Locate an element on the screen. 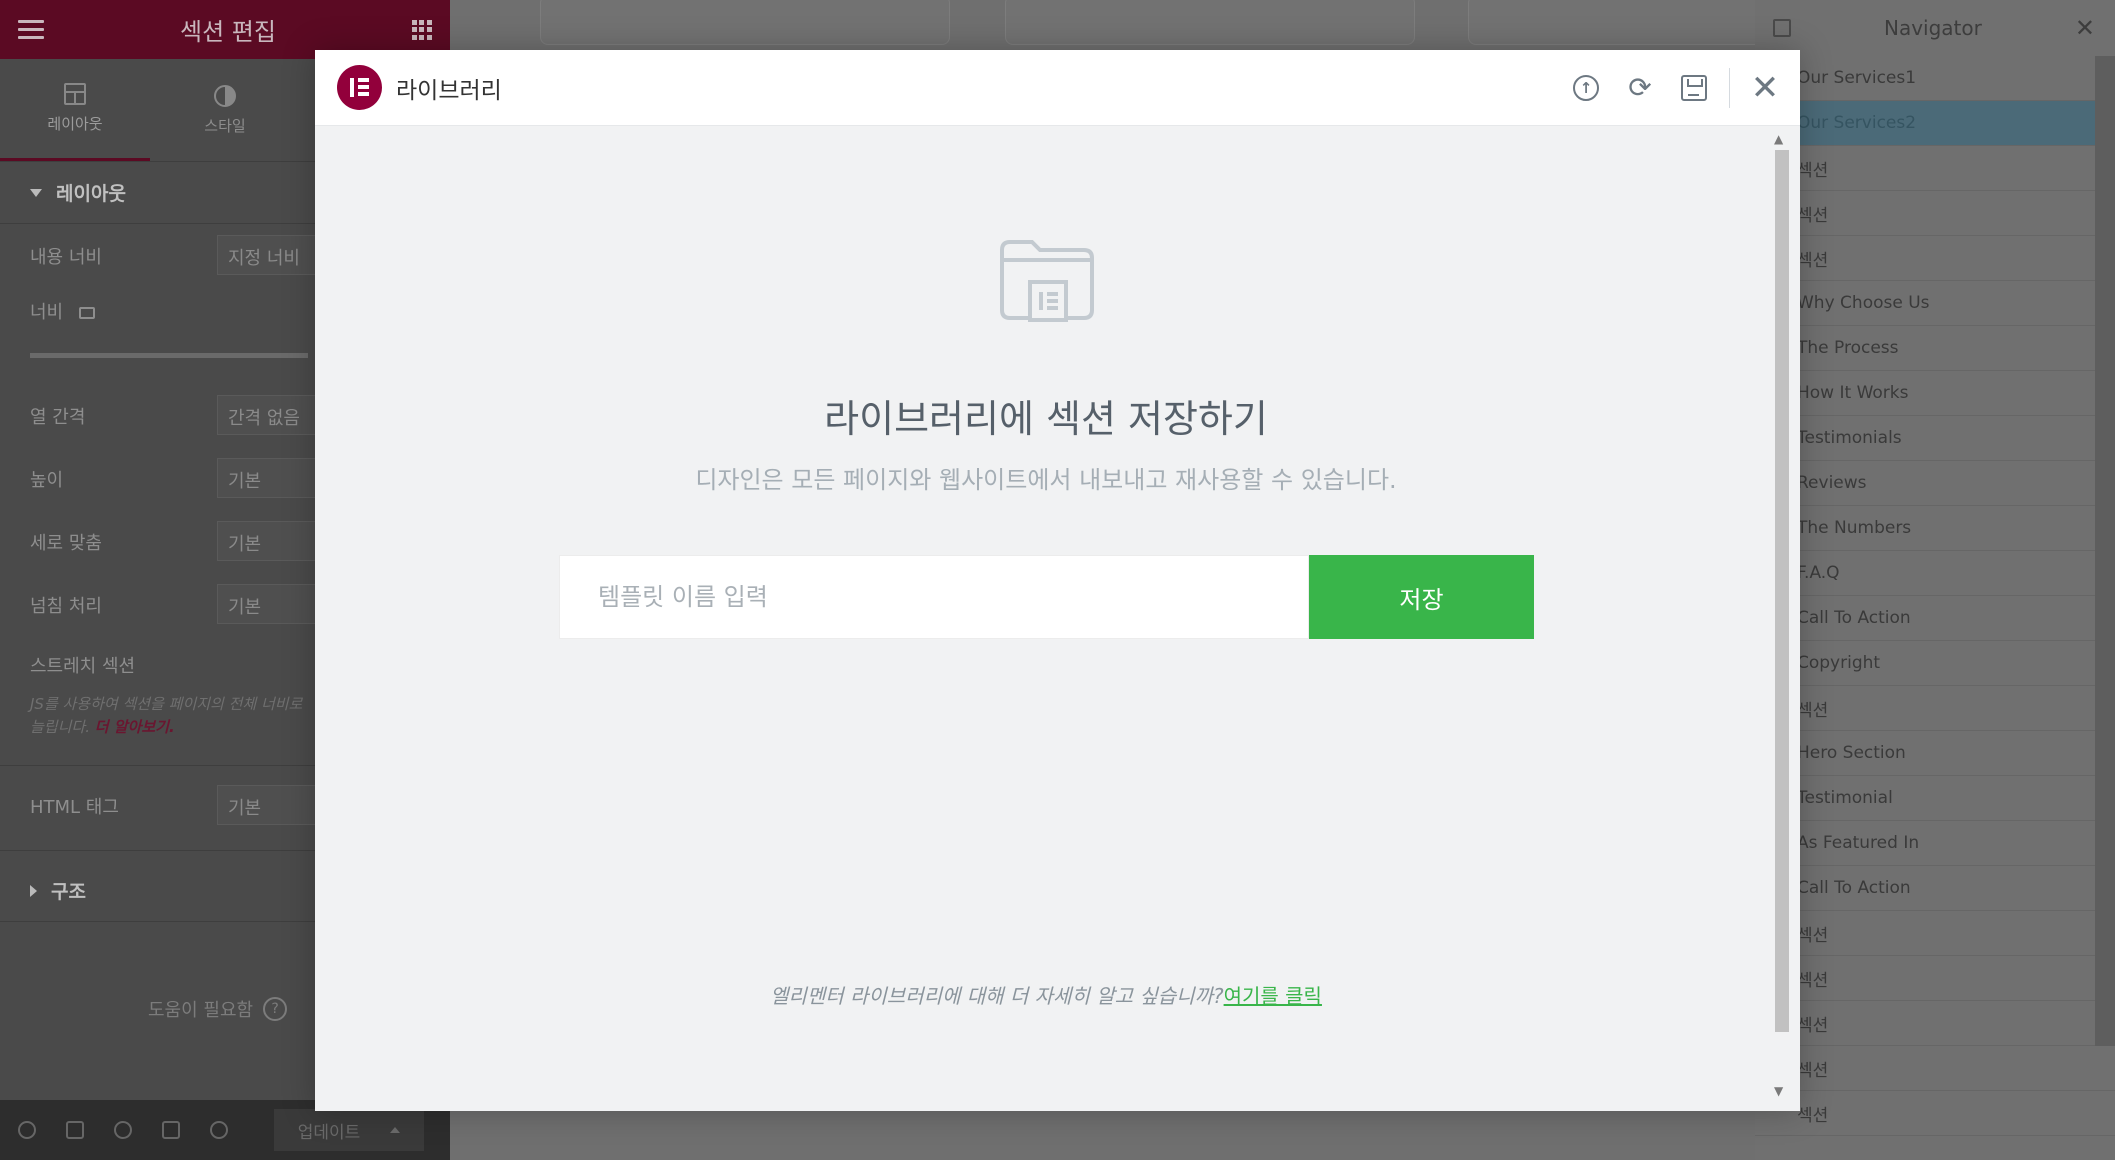  navigator-scrollbar is located at coordinates (2105, 551).